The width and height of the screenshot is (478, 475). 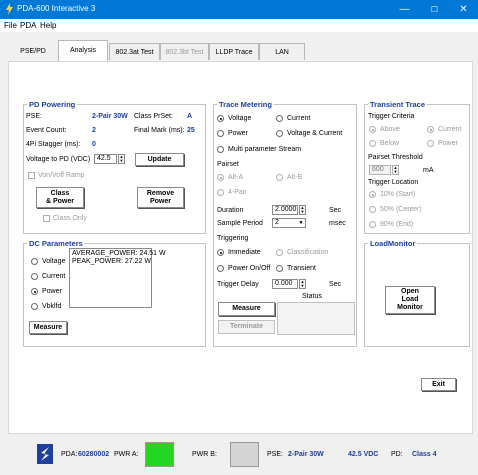 What do you see at coordinates (238, 133) in the screenshot?
I see `trace-power-label: Power` at bounding box center [238, 133].